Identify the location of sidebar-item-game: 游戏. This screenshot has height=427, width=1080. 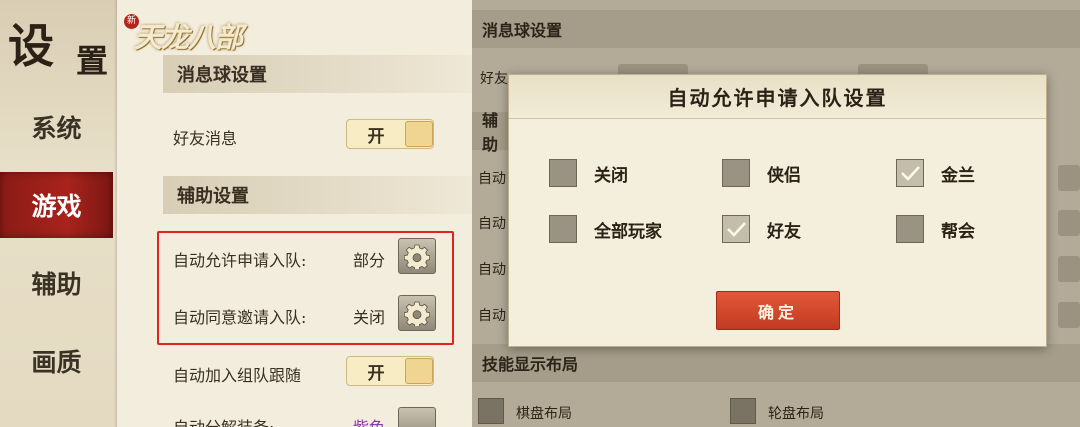
(56, 205).